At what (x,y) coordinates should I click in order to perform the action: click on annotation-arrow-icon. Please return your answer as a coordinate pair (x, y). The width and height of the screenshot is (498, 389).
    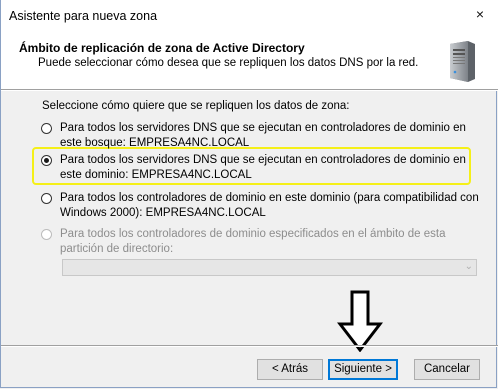
    Looking at the image, I should click on (360, 321).